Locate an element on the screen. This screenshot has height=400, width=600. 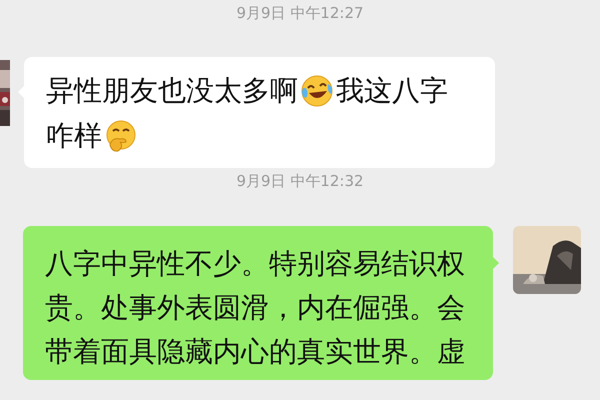
message-text: 异性朋友也没太多啊 is located at coordinates (172, 91).